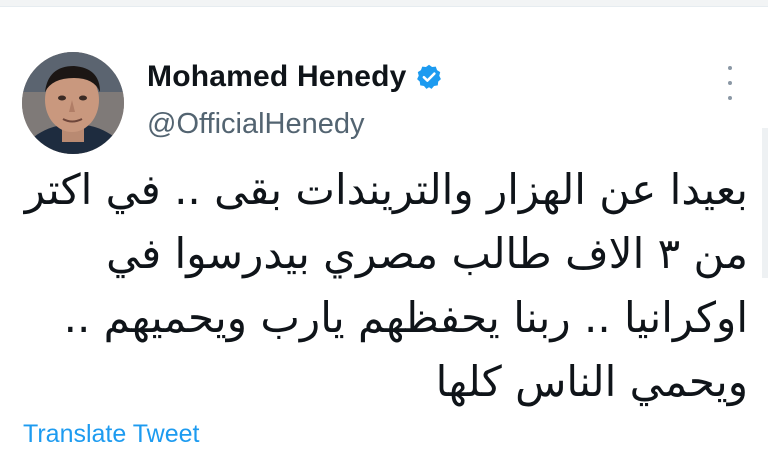 This screenshot has height=456, width=768. I want to click on author-row: Mohamed Henedy, so click(295, 77).